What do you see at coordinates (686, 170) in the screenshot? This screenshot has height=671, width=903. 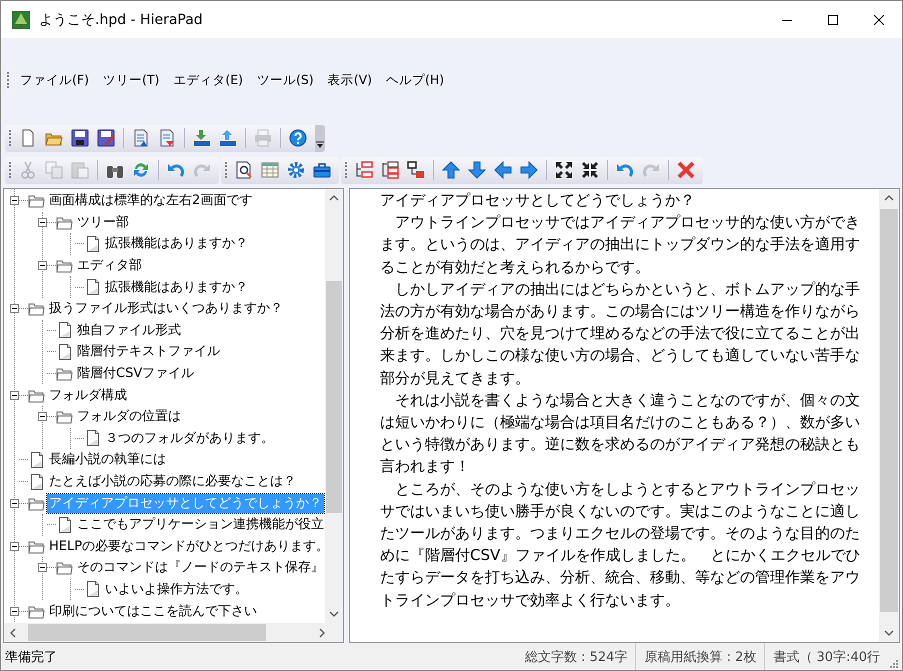 I see `cross-icon` at bounding box center [686, 170].